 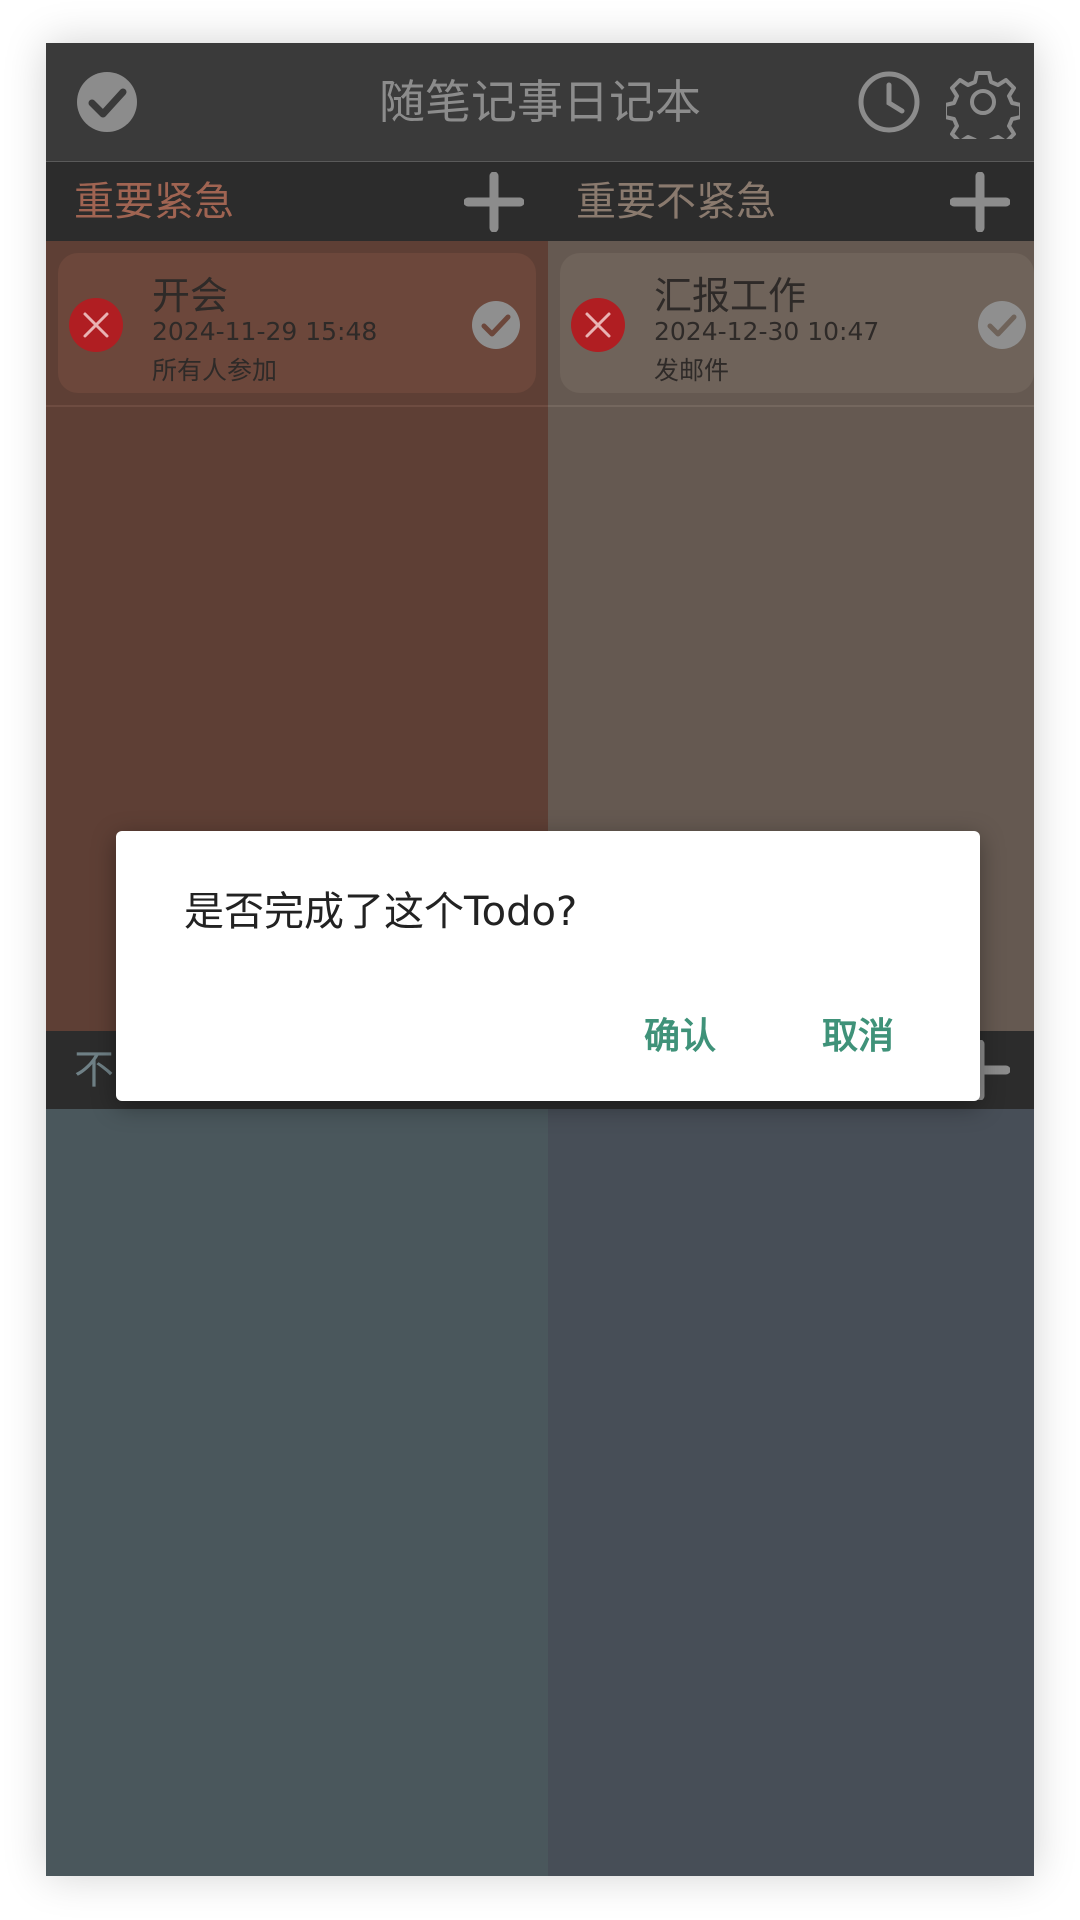 What do you see at coordinates (858, 1033) in the screenshot?
I see `cancel-button: 取消` at bounding box center [858, 1033].